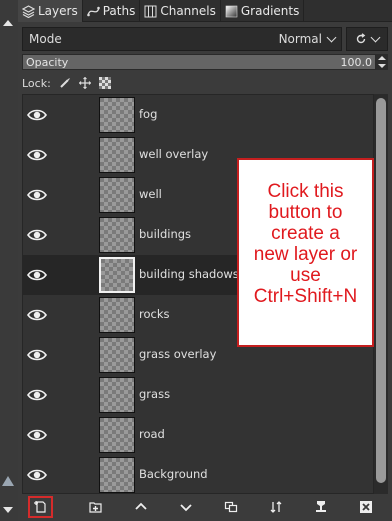 This screenshot has height=521, width=392. What do you see at coordinates (58, 11) in the screenshot?
I see `tab-layers-label: Layers` at bounding box center [58, 11].